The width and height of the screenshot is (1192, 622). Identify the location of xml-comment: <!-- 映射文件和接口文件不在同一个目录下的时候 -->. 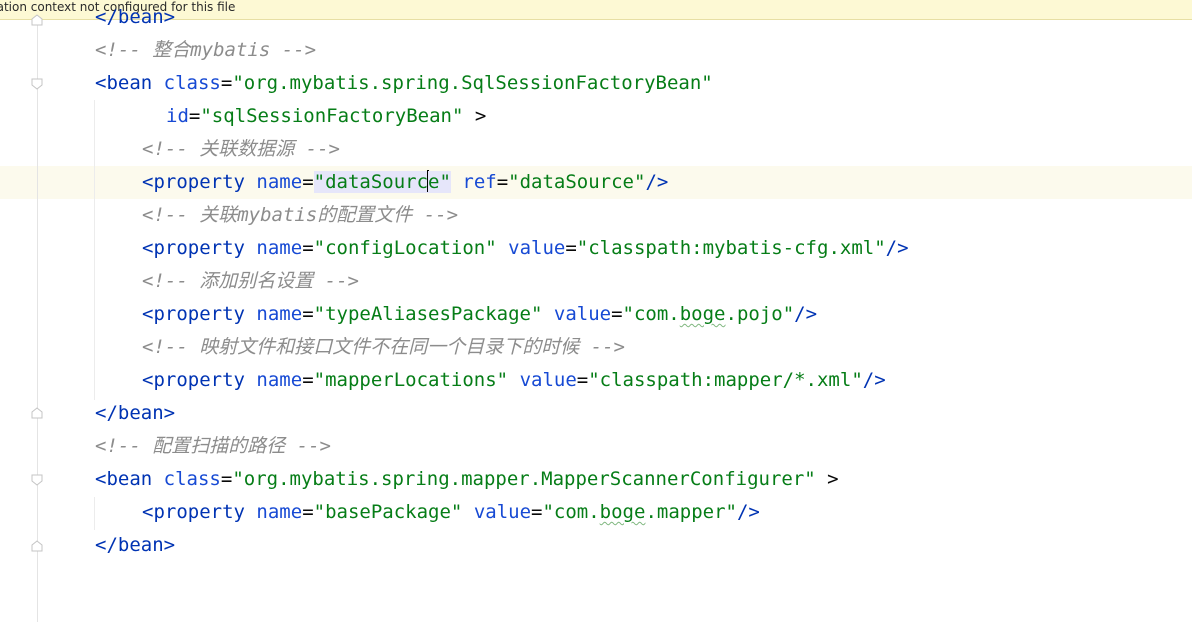
(383, 347).